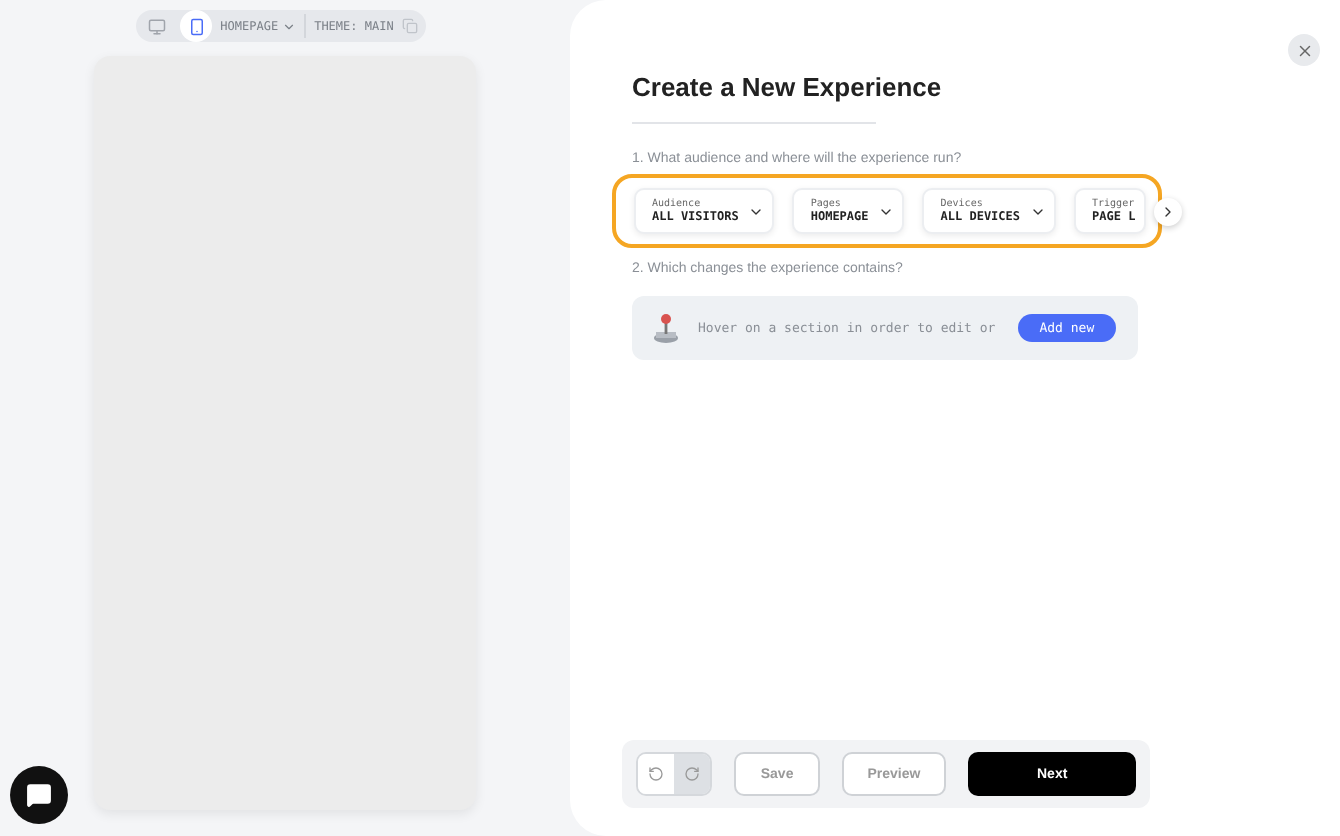 Image resolution: width=1340 pixels, height=836 pixels. I want to click on redo-icon, so click(692, 774).